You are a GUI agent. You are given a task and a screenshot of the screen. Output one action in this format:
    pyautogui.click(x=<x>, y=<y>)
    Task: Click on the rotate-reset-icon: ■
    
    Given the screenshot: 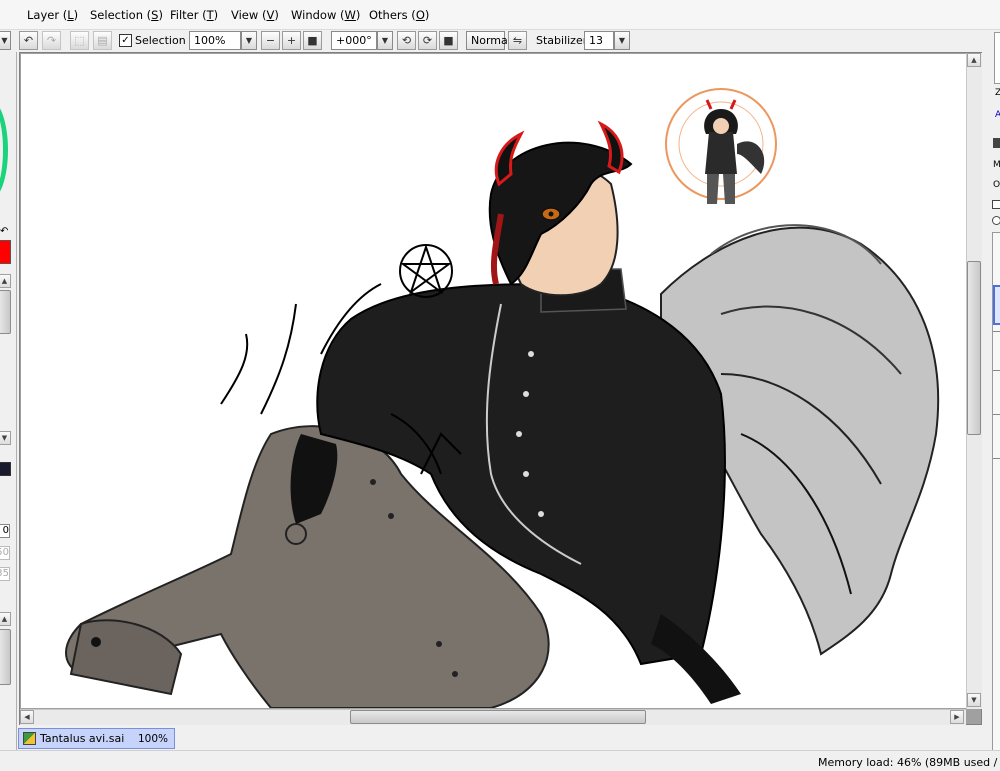 What is the action you would take?
    pyautogui.click(x=448, y=40)
    